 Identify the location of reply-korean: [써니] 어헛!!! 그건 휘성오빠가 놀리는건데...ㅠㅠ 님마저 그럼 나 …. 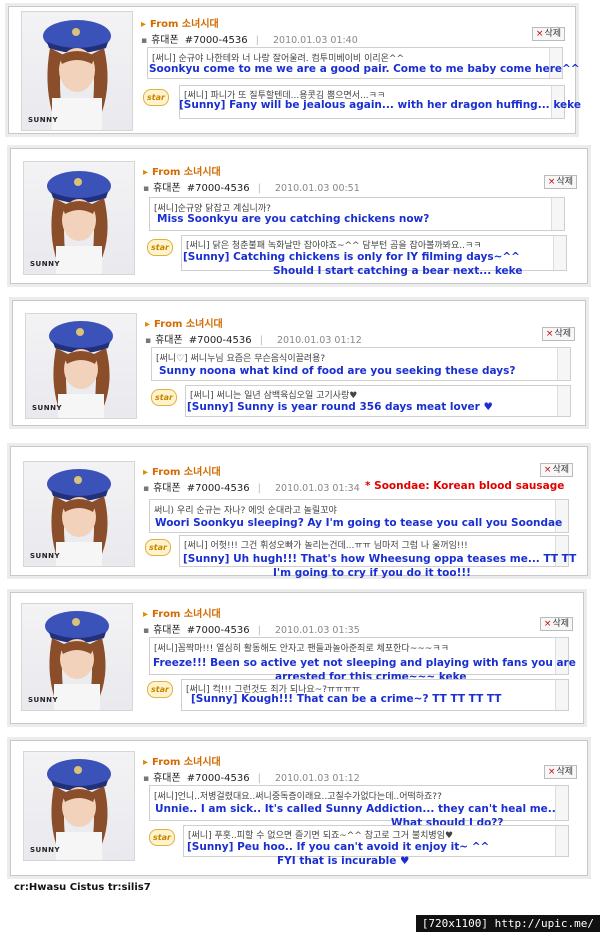
(326, 546).